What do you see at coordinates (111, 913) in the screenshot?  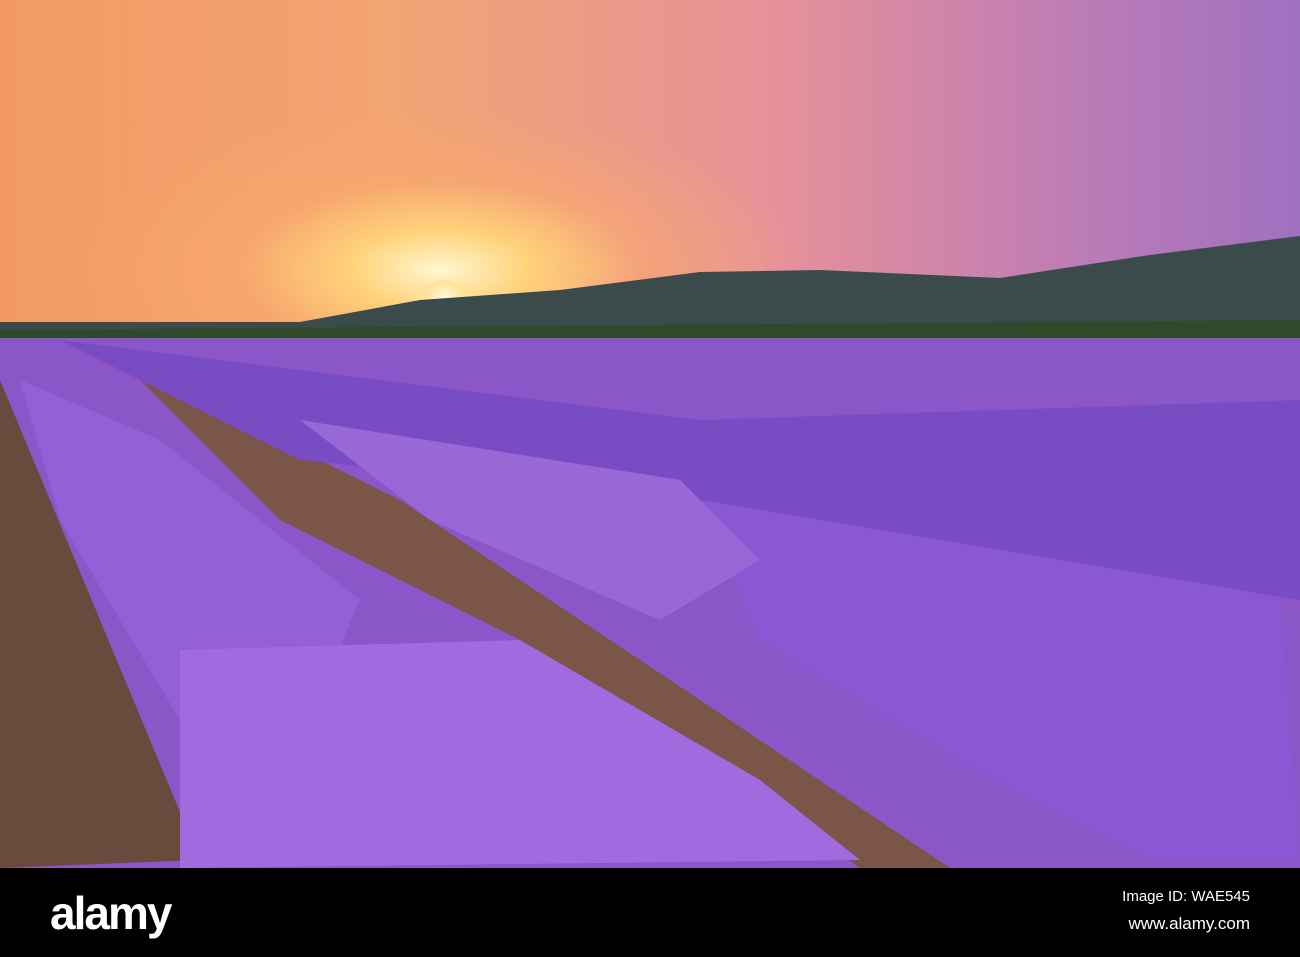 I see `alamy-logo: alamy` at bounding box center [111, 913].